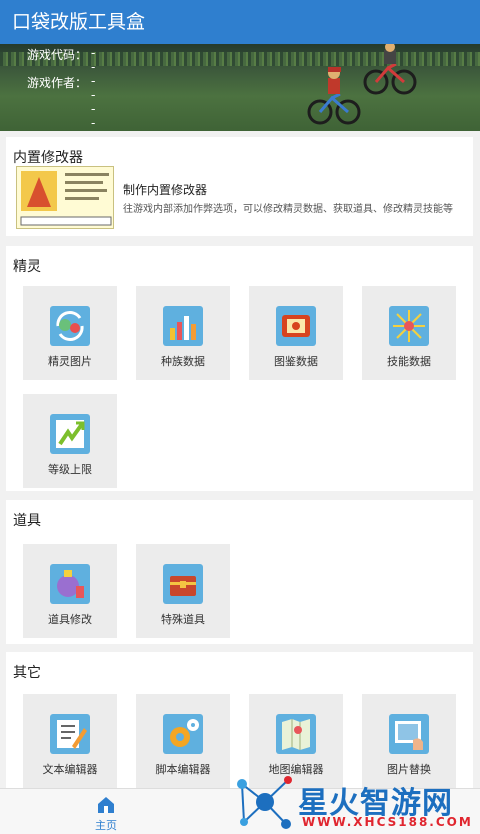 Image resolution: width=480 pixels, height=834 pixels. What do you see at coordinates (57, 83) in the screenshot?
I see `game-author-label: 游戏作者：` at bounding box center [57, 83].